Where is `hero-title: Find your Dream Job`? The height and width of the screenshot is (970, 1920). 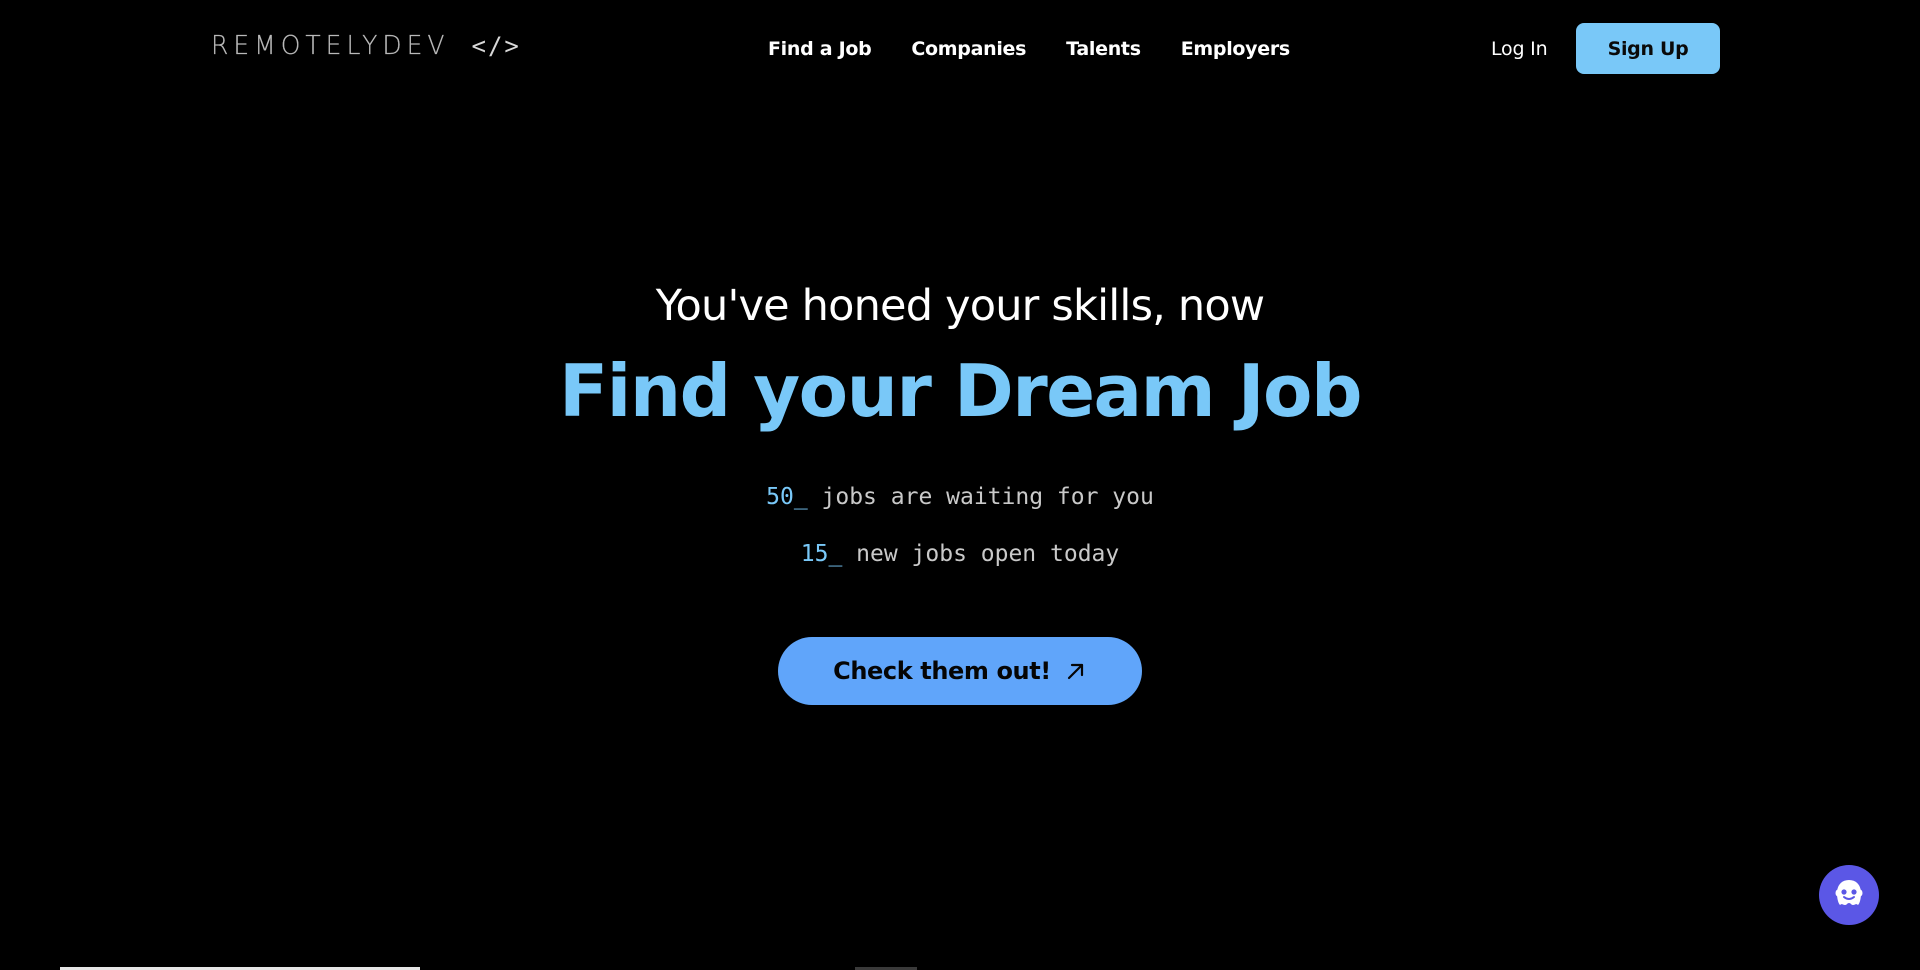
hero-title: Find your Dream Job is located at coordinates (960, 391).